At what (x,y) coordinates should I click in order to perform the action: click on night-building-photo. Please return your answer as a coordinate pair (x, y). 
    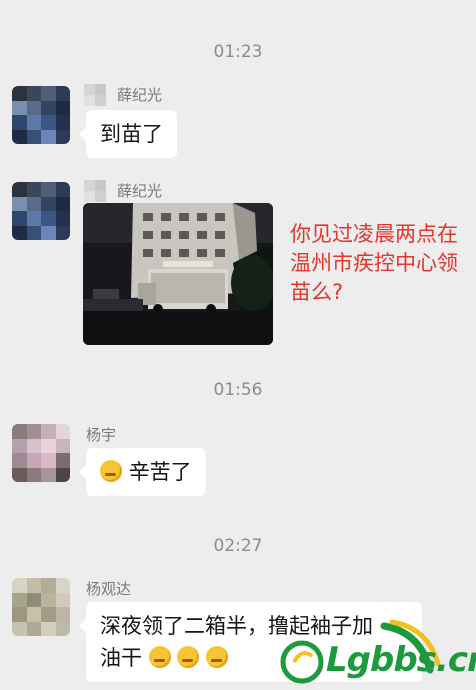
    Looking at the image, I should click on (178, 274).